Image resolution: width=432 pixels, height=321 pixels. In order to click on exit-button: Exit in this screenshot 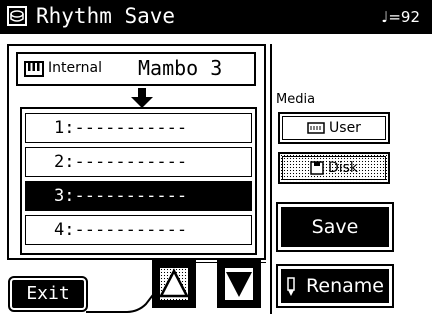, I will do `click(48, 294)`.